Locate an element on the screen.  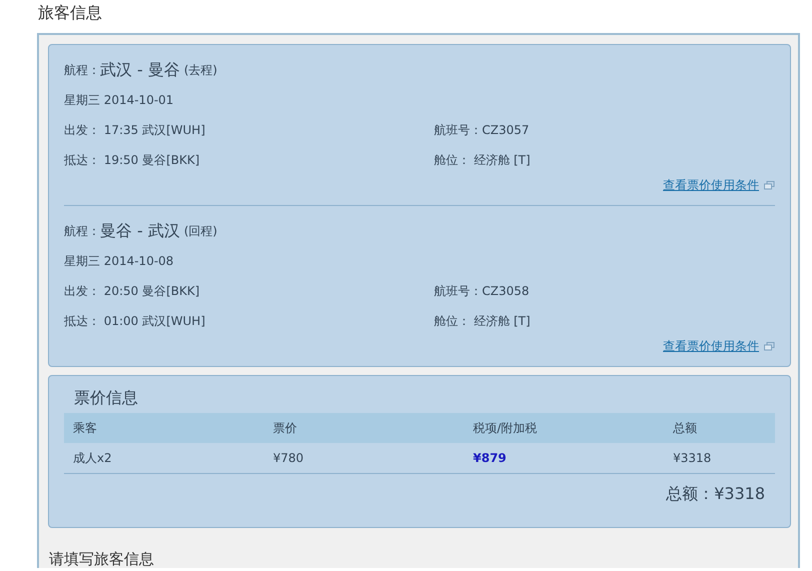
tax-link: ¥879 is located at coordinates (564, 458).